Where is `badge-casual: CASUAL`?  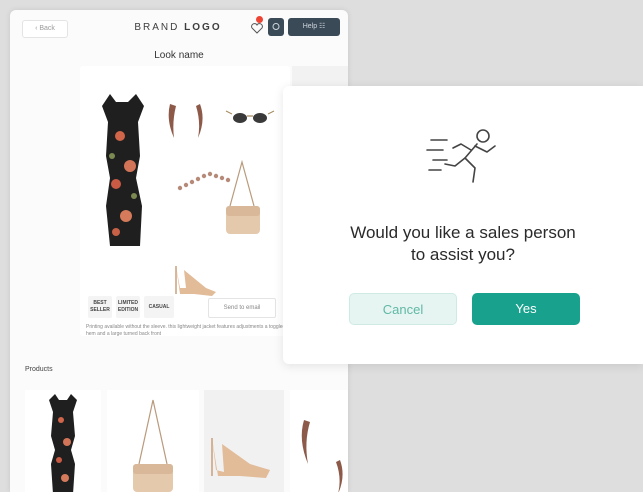
badge-casual: CASUAL is located at coordinates (159, 307).